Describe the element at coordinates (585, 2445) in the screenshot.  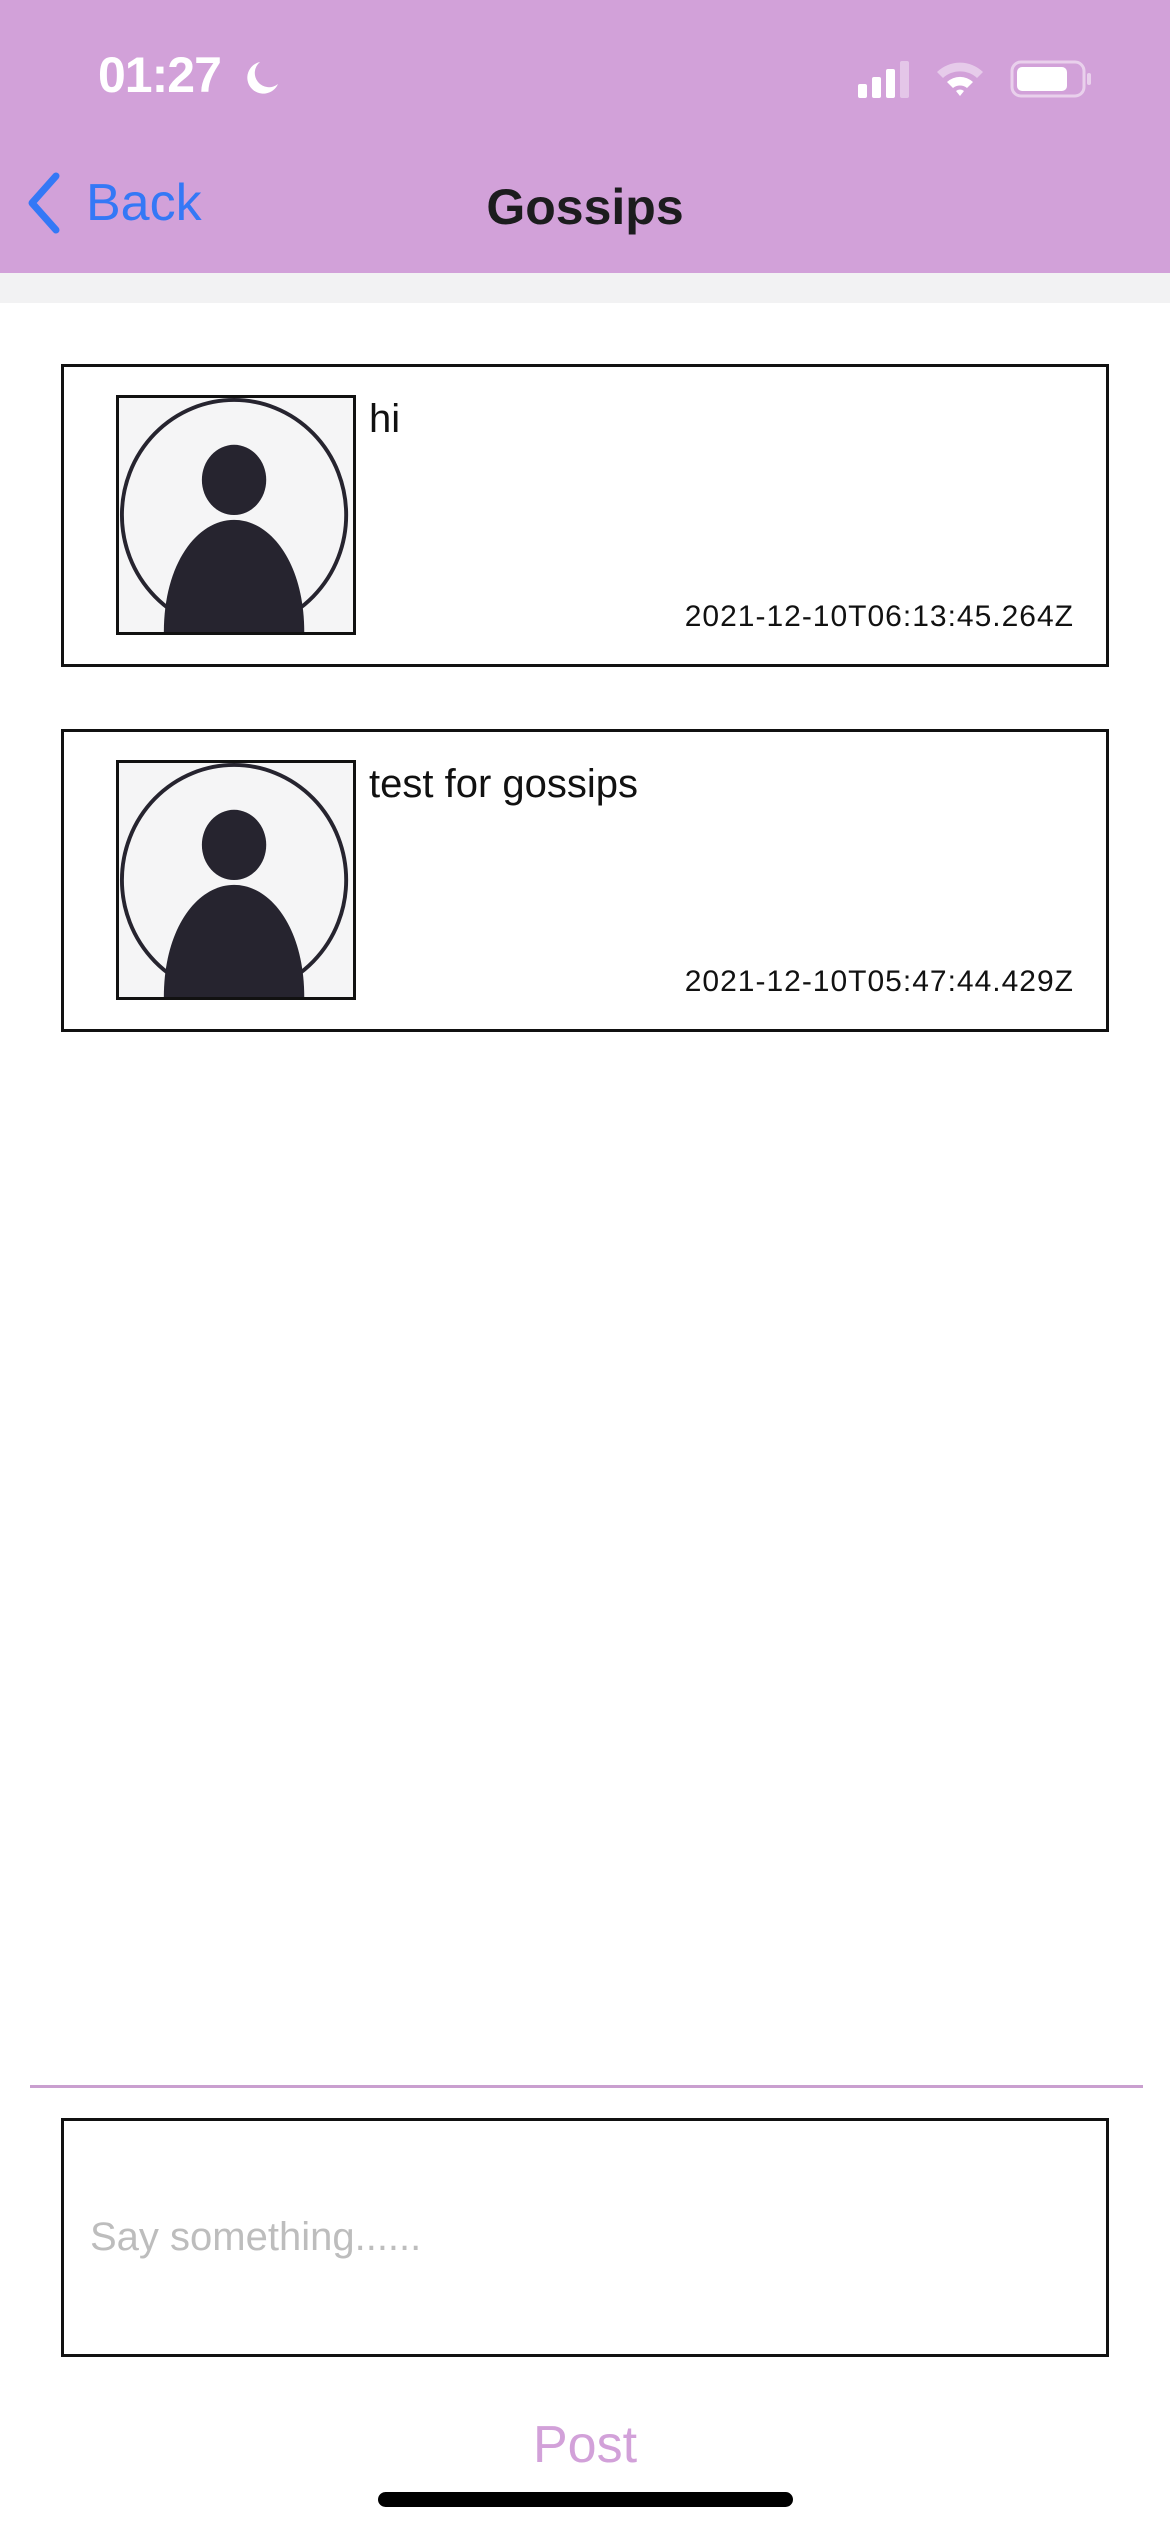
I see `post-button: Post` at that location.